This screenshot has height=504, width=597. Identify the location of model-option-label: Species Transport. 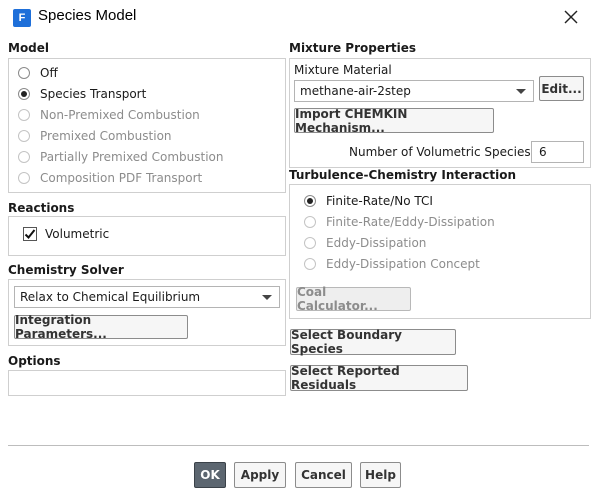
(93, 93).